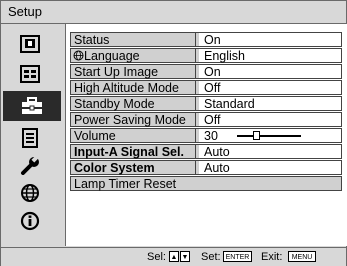  I want to click on info-icon, so click(30, 221).